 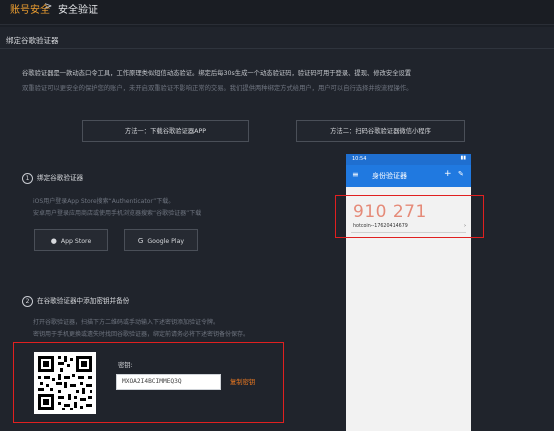 What do you see at coordinates (126, 322) in the screenshot?
I see `step2-hint-scan: 打开谷歌验证器，扫描下方二维码或手动输入下述密钥添加验证令牌。` at bounding box center [126, 322].